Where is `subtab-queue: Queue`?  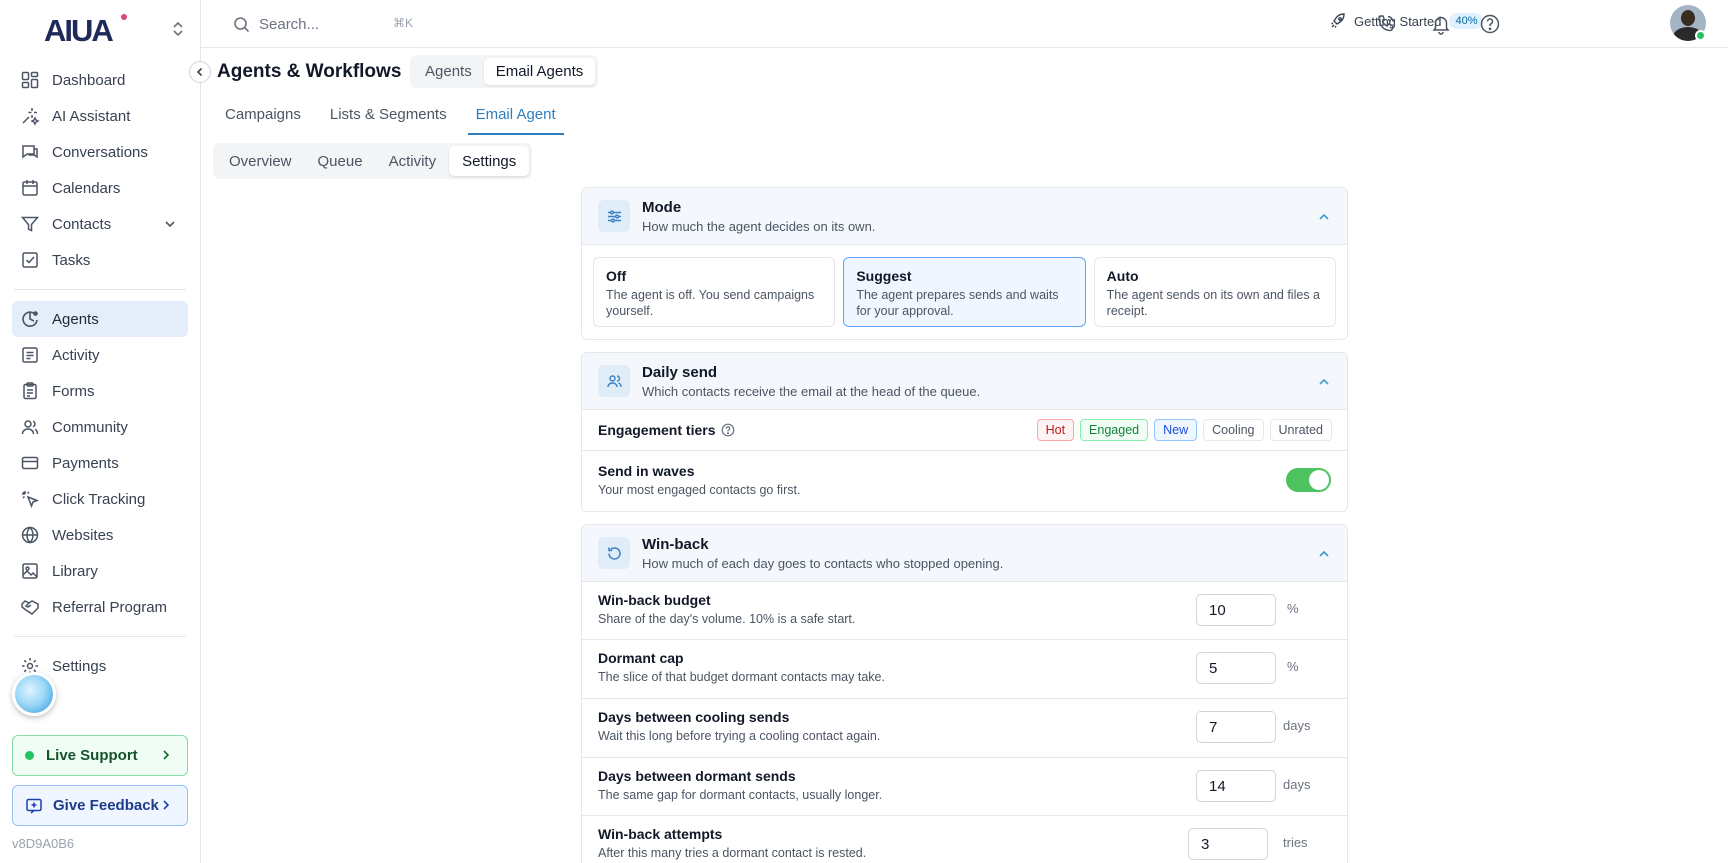 subtab-queue: Queue is located at coordinates (340, 161).